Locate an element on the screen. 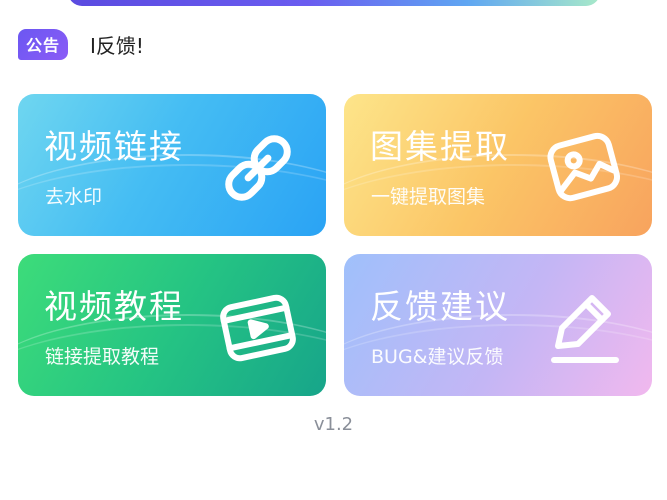 The width and height of the screenshot is (667, 500). card-title: 图集提取 is located at coordinates (440, 146).